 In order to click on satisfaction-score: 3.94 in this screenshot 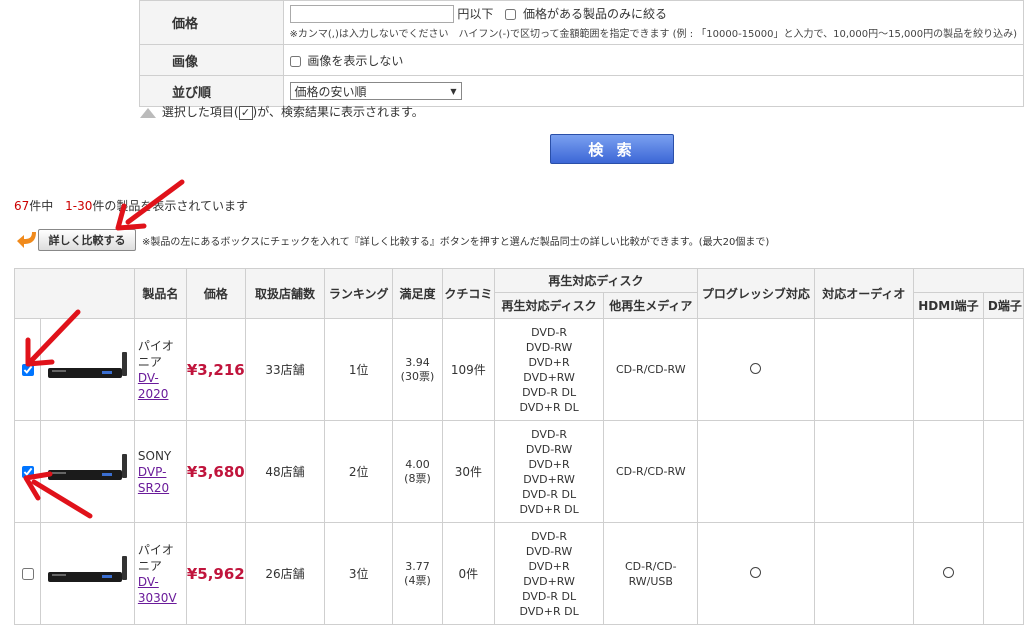, I will do `click(417, 362)`.